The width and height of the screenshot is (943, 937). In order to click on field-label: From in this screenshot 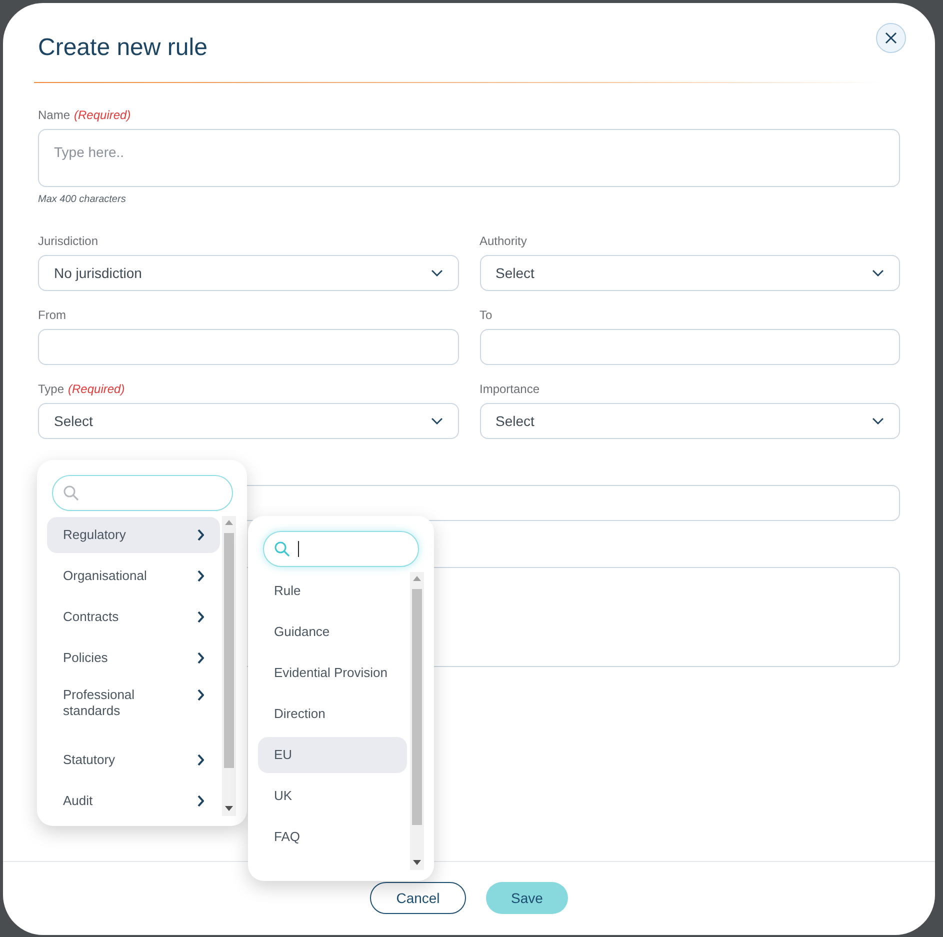, I will do `click(52, 315)`.